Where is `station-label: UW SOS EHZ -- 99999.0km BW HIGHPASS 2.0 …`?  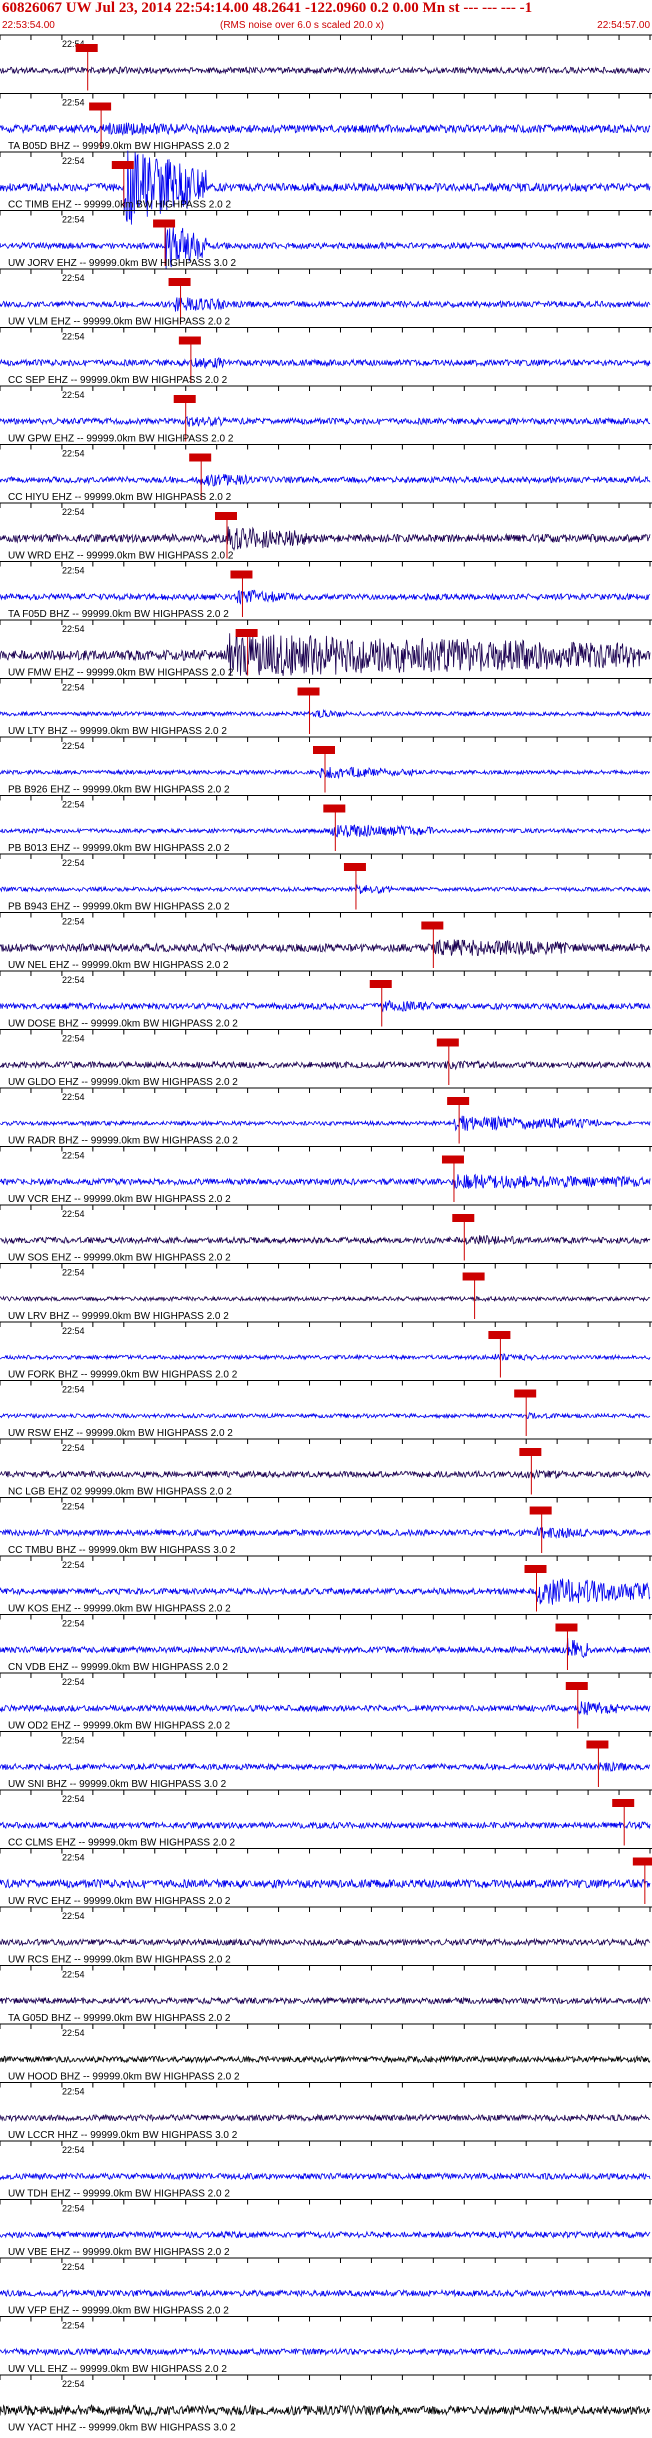
station-label: UW SOS EHZ -- 99999.0km BW HIGHPASS 2.0 … is located at coordinates (119, 1258).